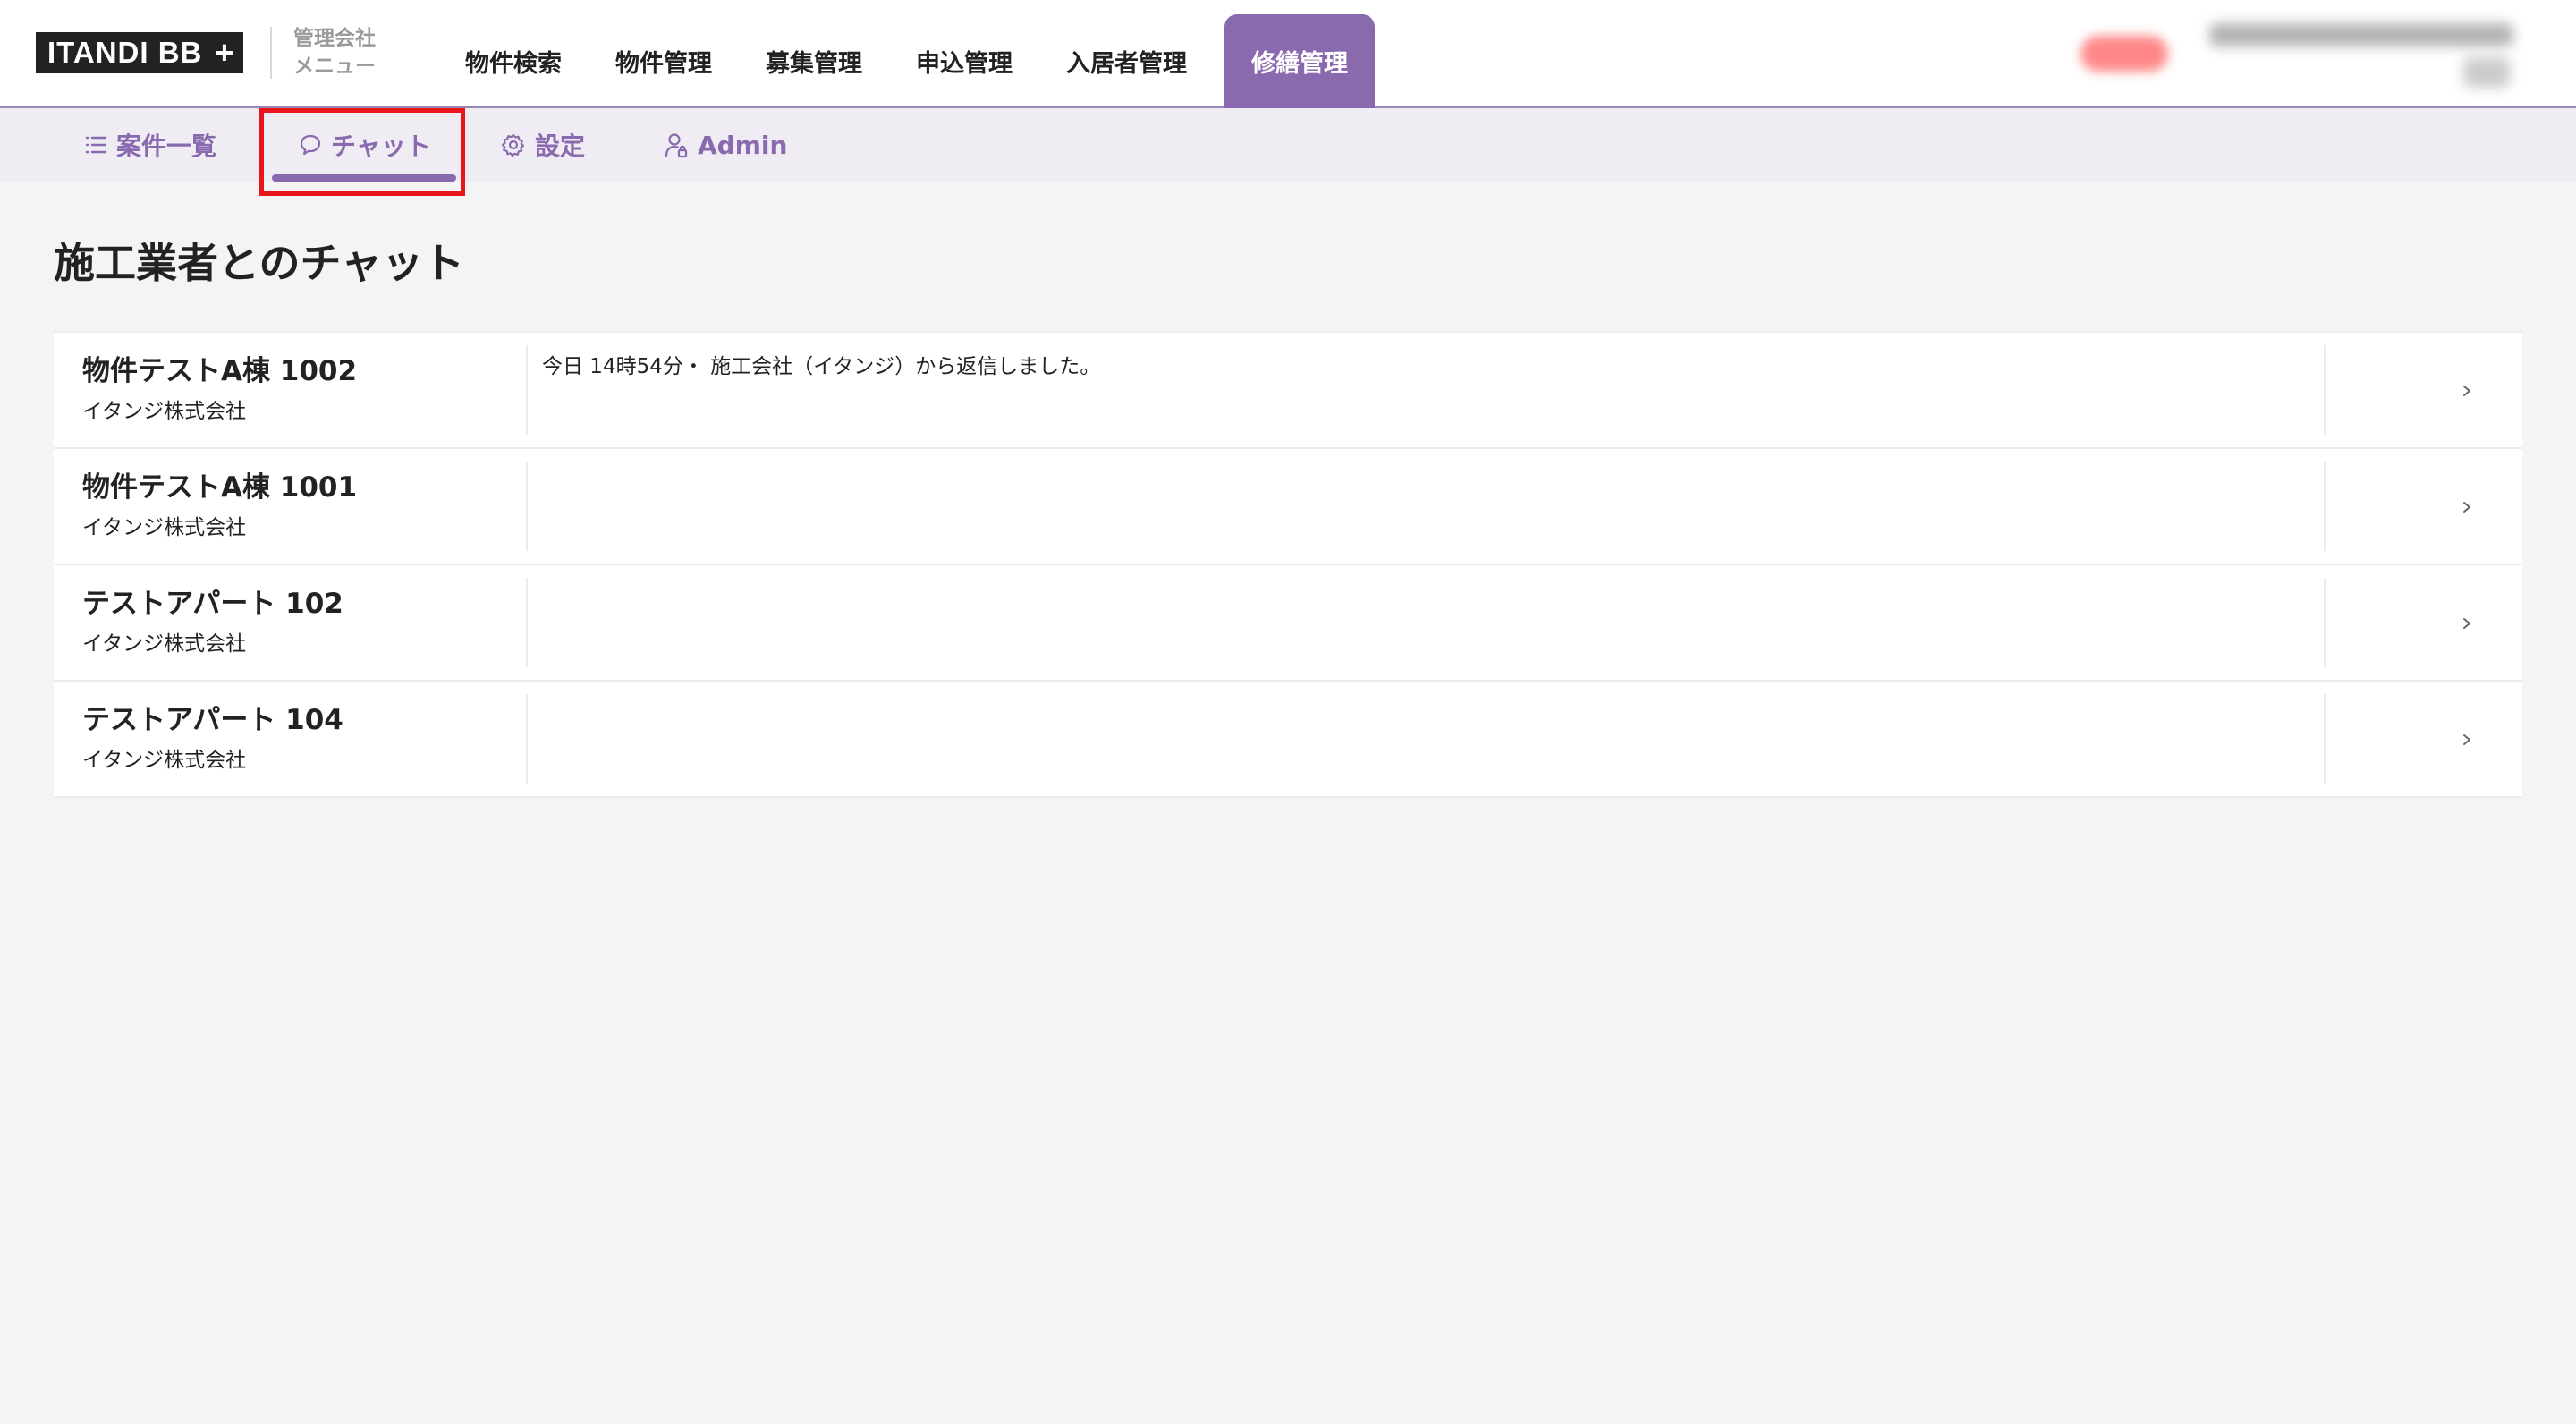 The height and width of the screenshot is (1424, 2576). I want to click on nav-item-application-management: 申込管理, so click(964, 61).